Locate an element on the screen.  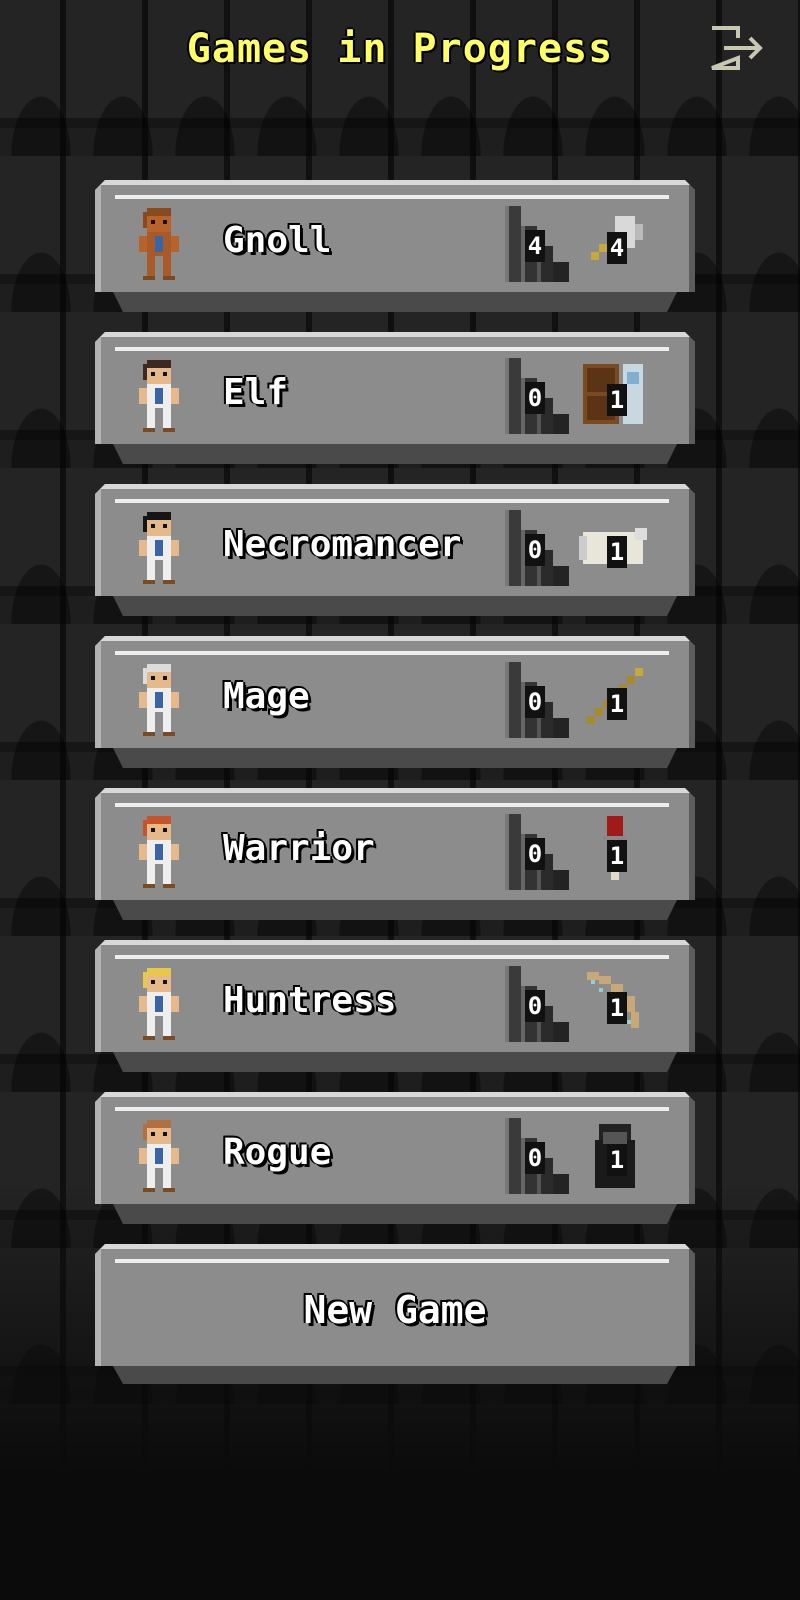
hero-class-name: Warrior is located at coordinates (299, 848).